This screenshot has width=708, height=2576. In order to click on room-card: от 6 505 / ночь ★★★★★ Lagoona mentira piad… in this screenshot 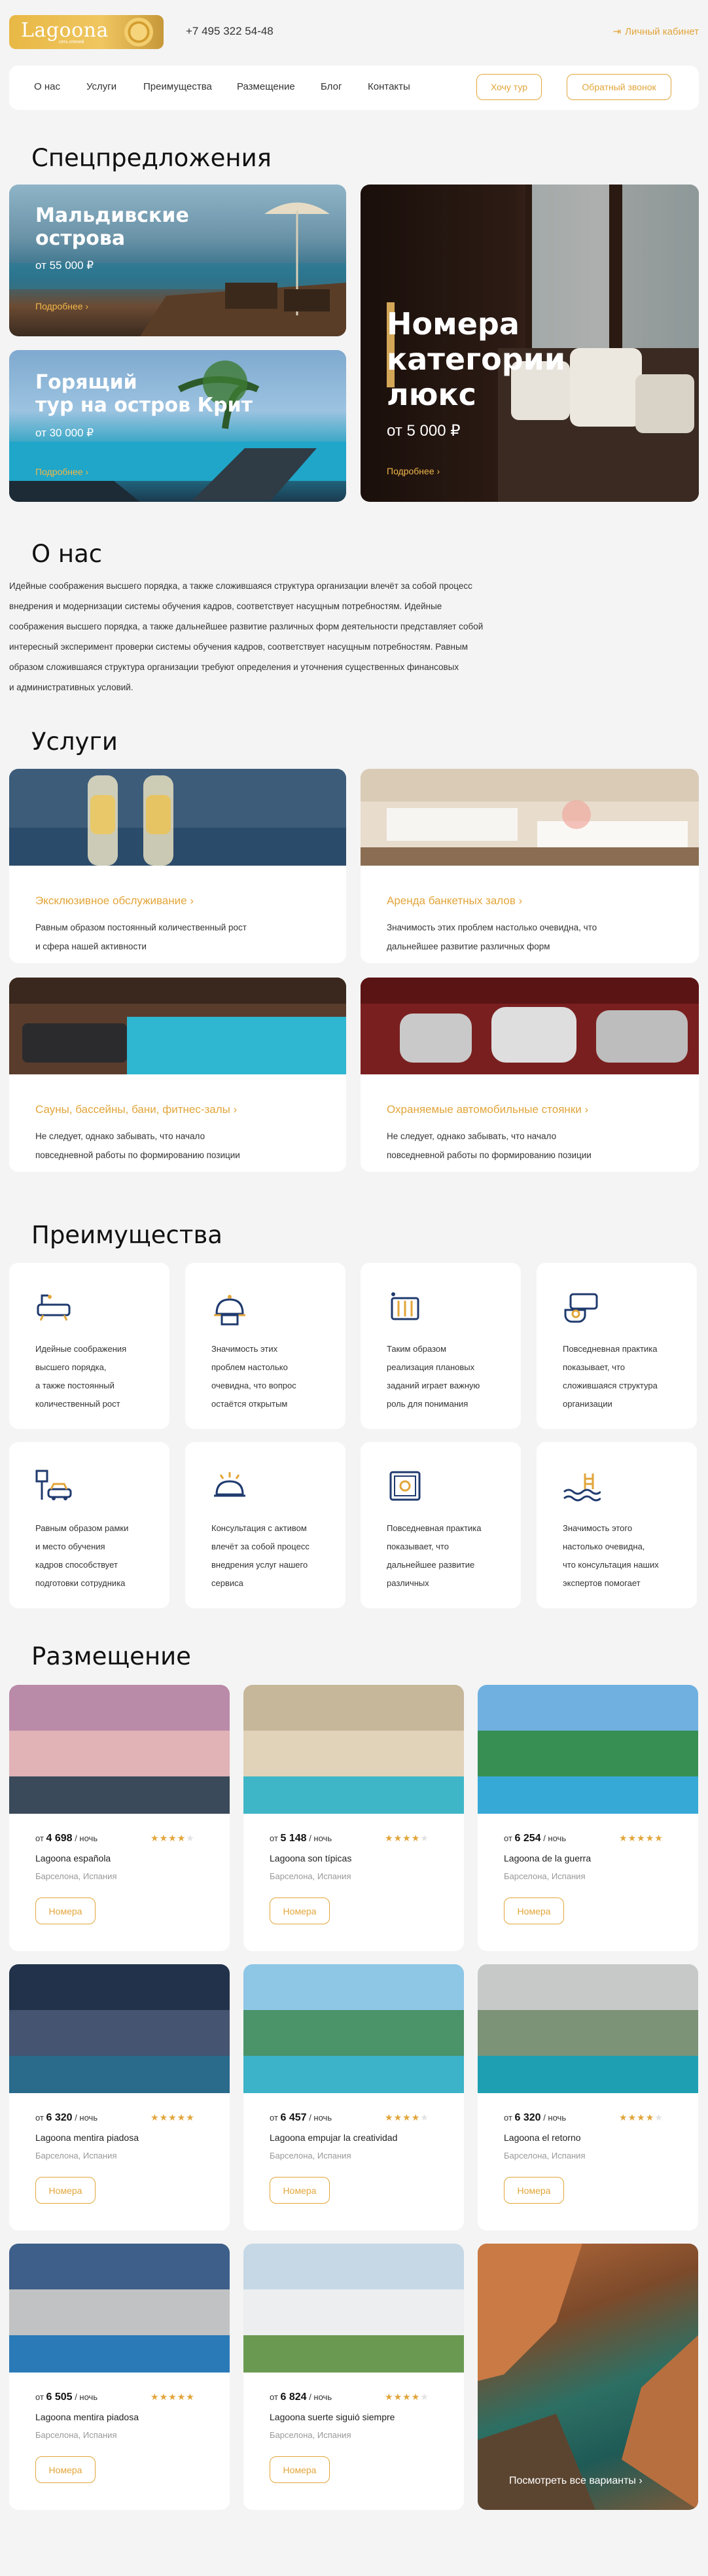, I will do `click(119, 2377)`.